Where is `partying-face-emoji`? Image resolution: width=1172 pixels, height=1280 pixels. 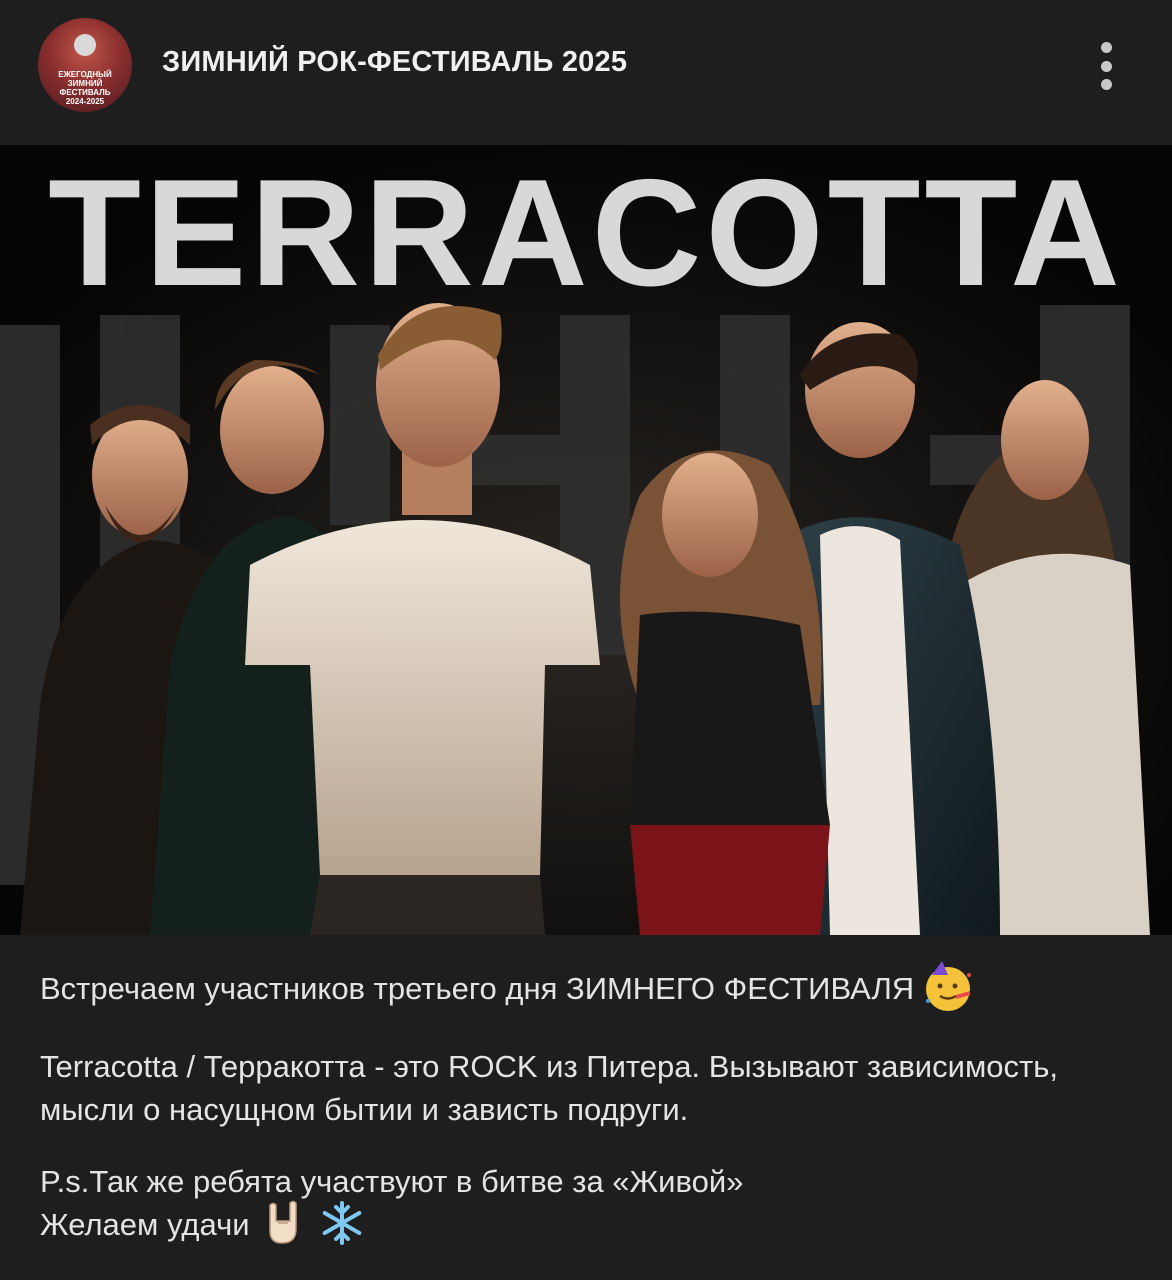 partying-face-emoji is located at coordinates (949, 986).